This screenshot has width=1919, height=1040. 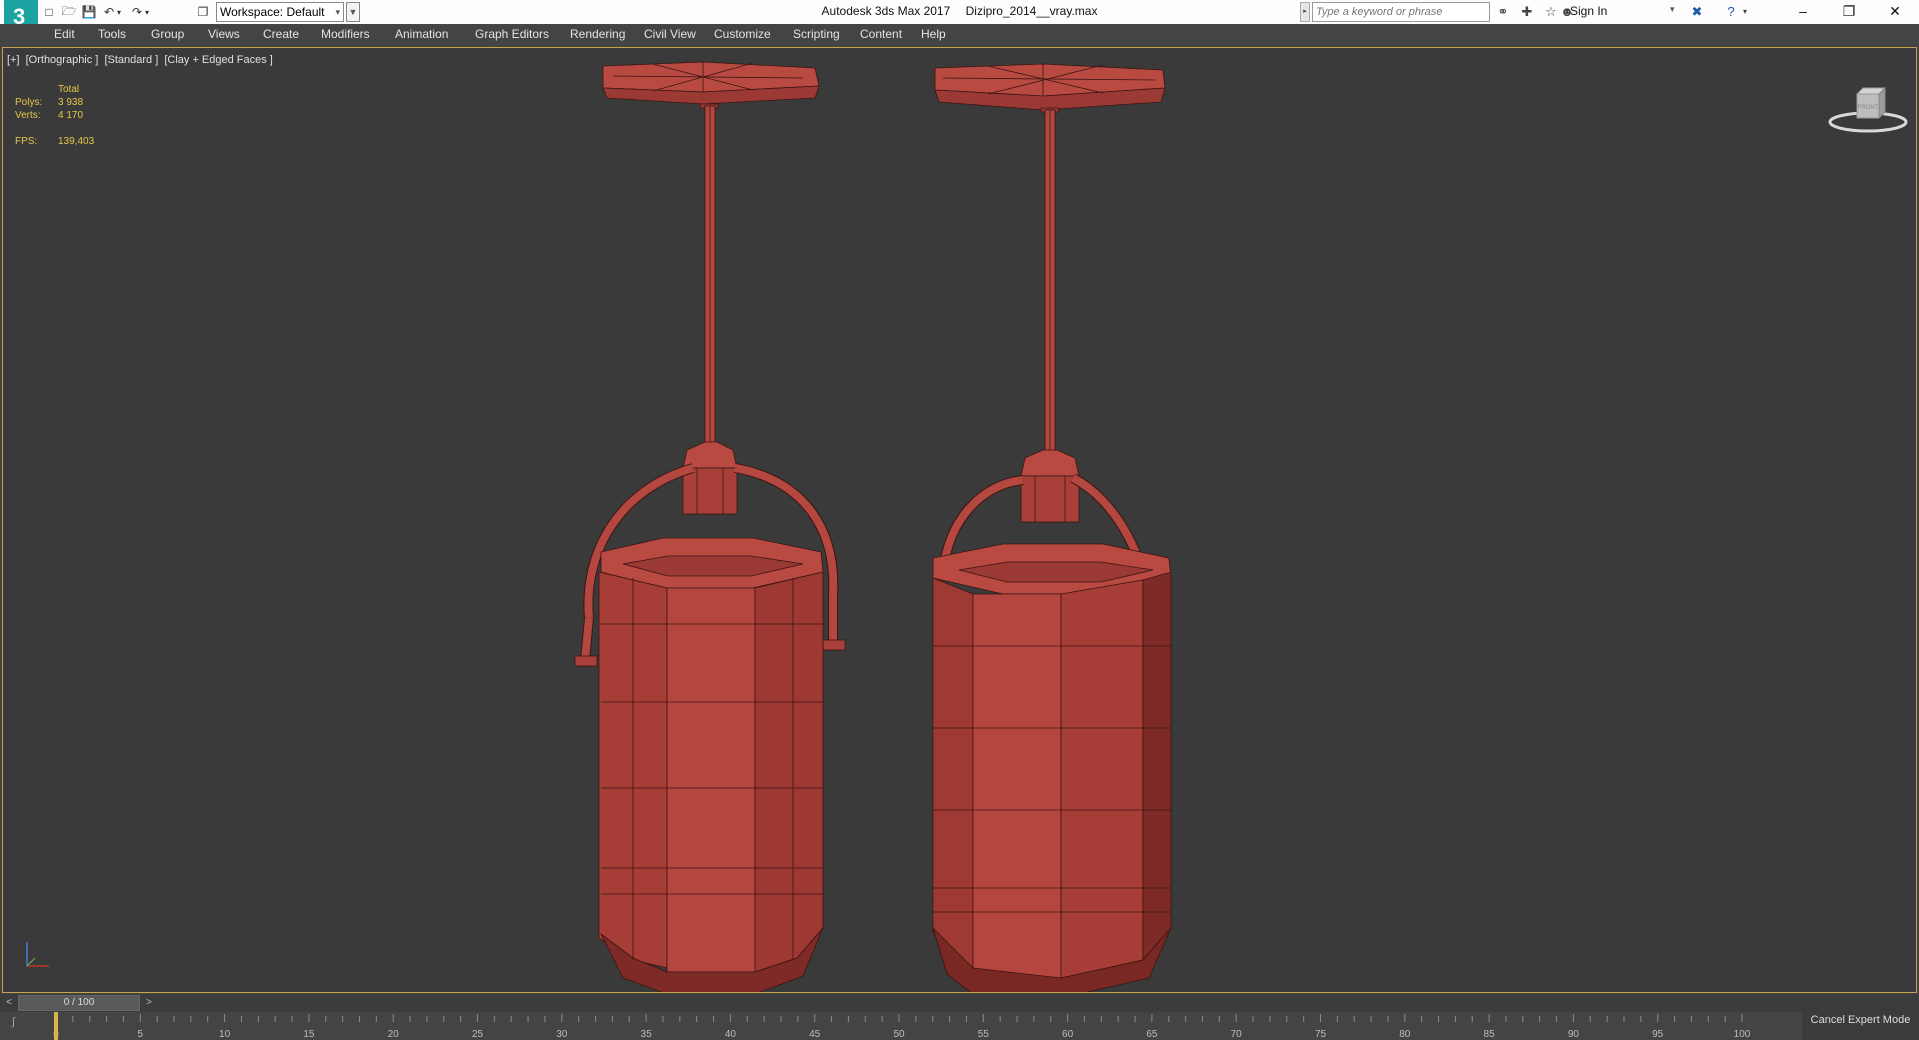 I want to click on ruler-tick-label: 55, so click(x=984, y=1034).